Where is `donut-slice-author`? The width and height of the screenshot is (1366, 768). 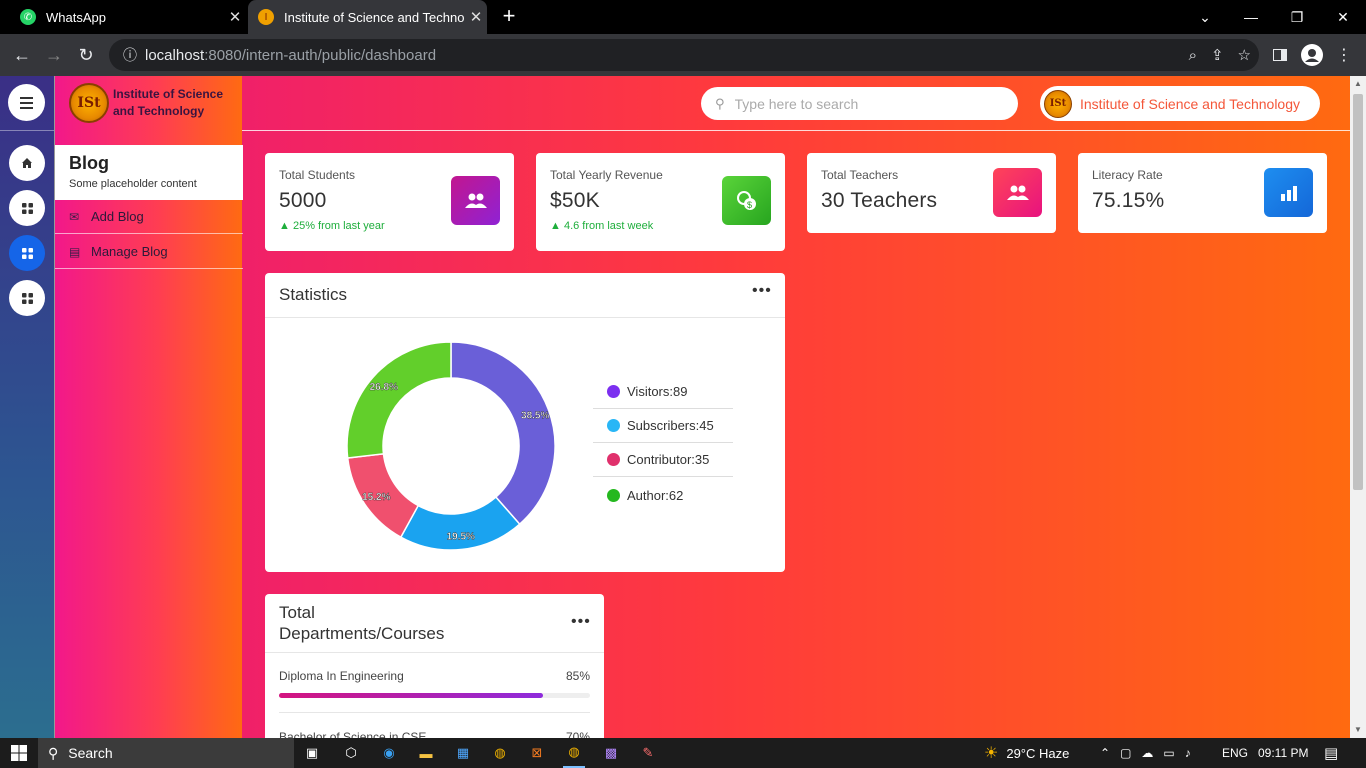 donut-slice-author is located at coordinates (399, 400).